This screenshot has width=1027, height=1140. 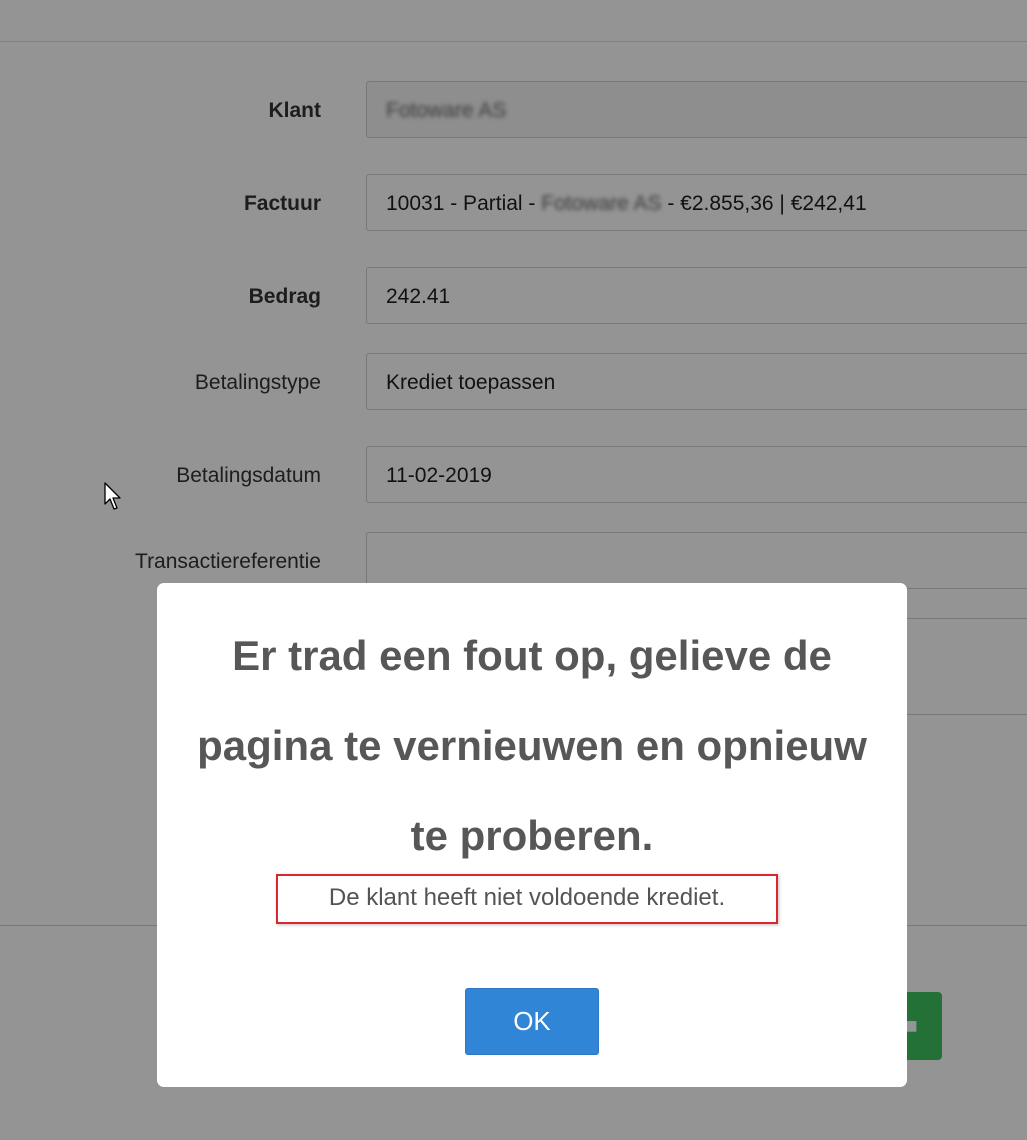 What do you see at coordinates (112, 496) in the screenshot?
I see `mouse-cursor-icon` at bounding box center [112, 496].